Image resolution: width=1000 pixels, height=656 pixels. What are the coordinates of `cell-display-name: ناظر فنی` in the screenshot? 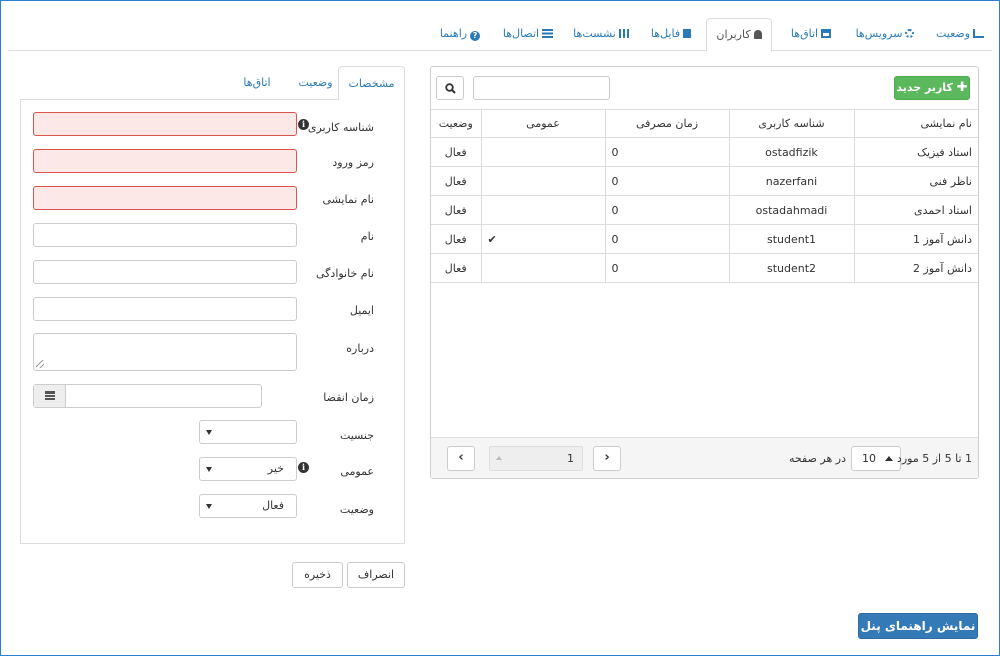 It's located at (915, 181).